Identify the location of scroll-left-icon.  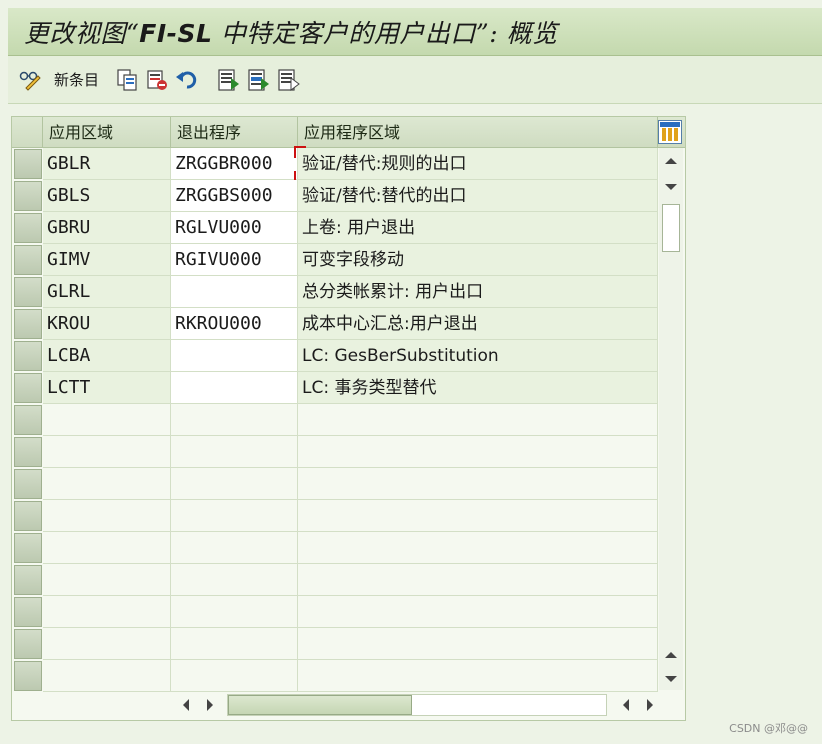
(186, 705).